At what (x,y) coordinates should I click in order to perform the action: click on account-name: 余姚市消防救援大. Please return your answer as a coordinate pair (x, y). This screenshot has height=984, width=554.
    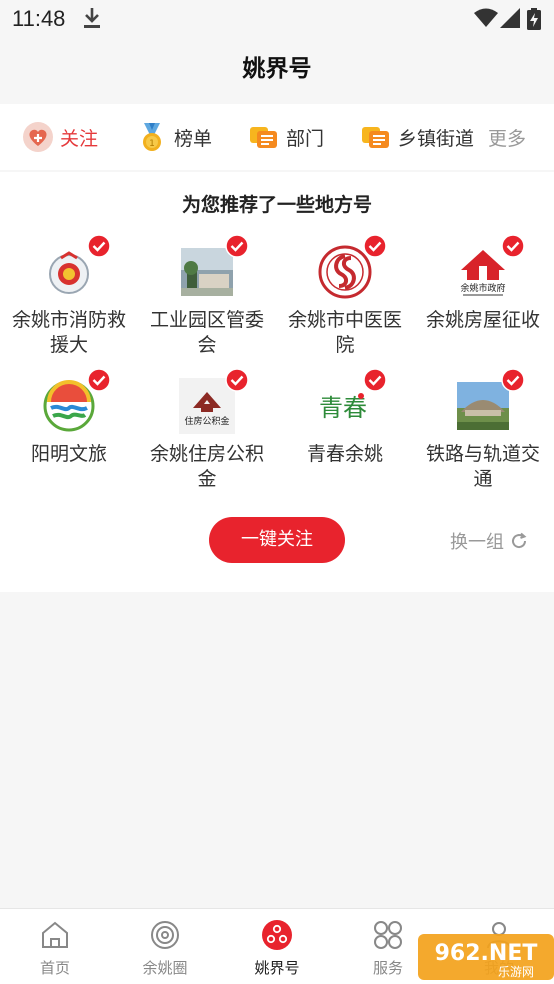
    Looking at the image, I should click on (68, 332).